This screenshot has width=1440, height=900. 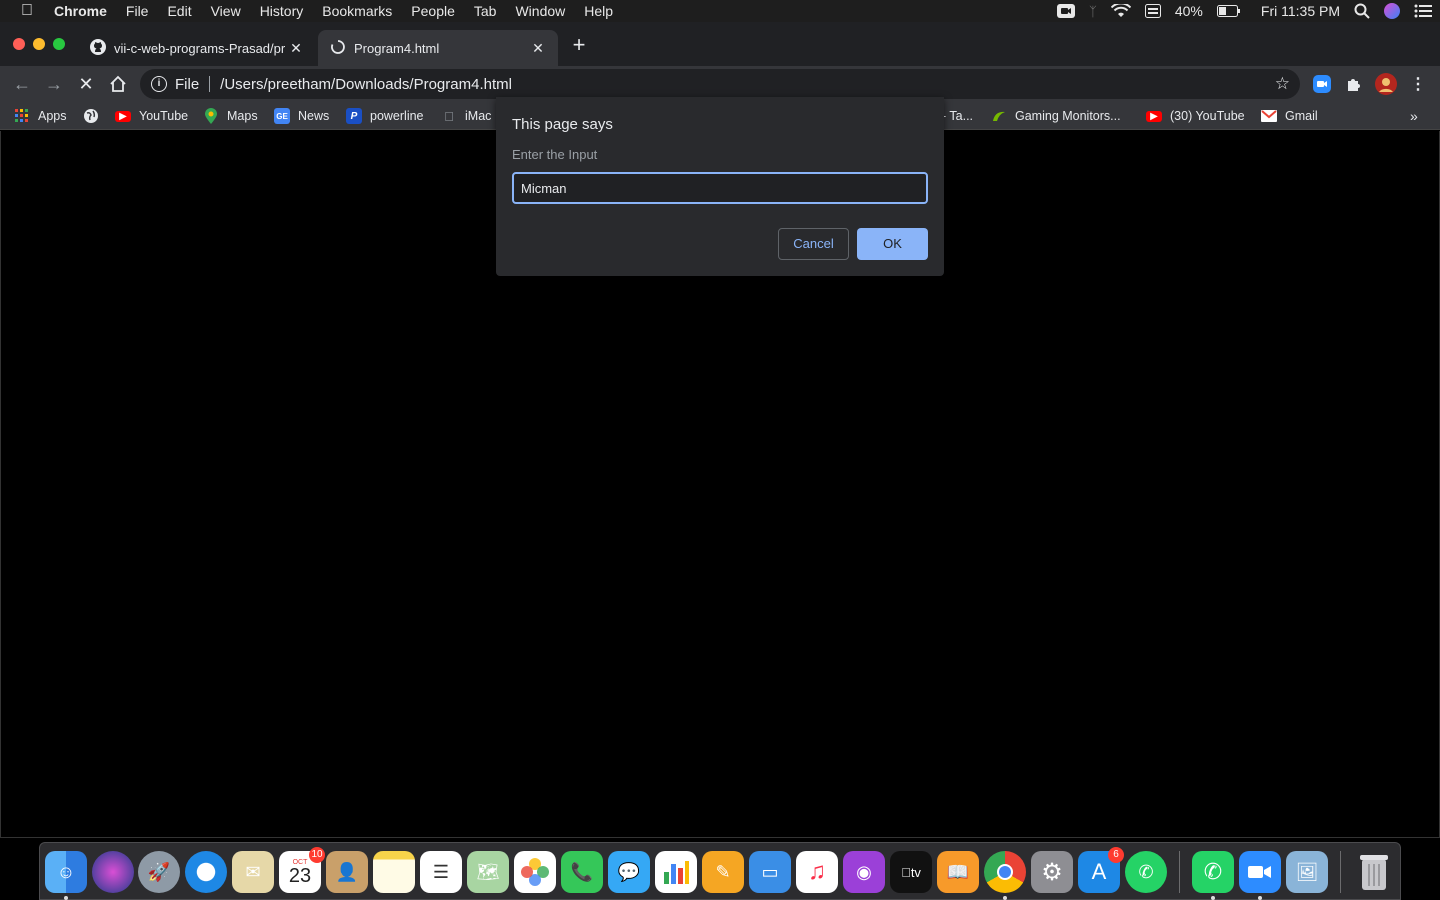 I want to click on battery-icon, so click(x=1228, y=11).